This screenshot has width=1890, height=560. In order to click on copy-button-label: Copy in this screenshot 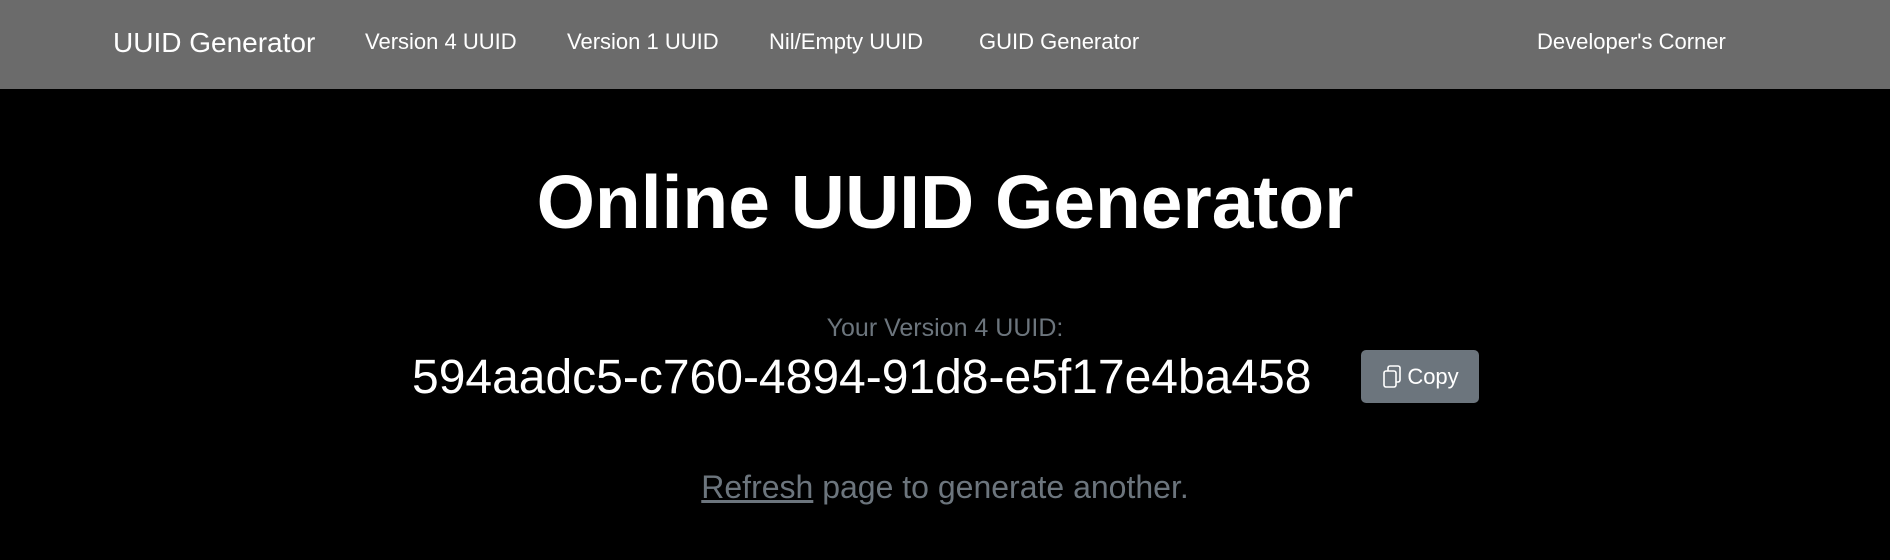, I will do `click(1433, 376)`.